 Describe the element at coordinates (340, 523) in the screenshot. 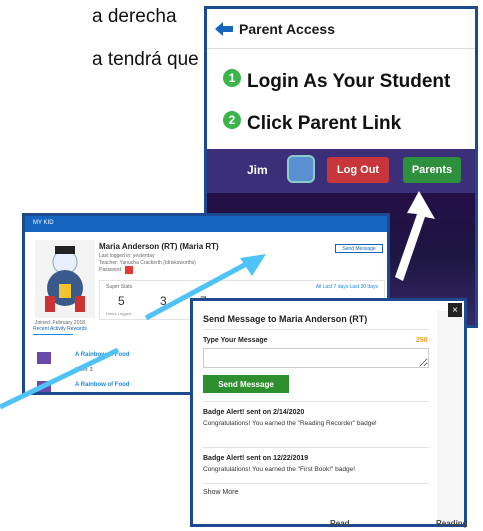

I see `bottom-label-read: Read` at that location.